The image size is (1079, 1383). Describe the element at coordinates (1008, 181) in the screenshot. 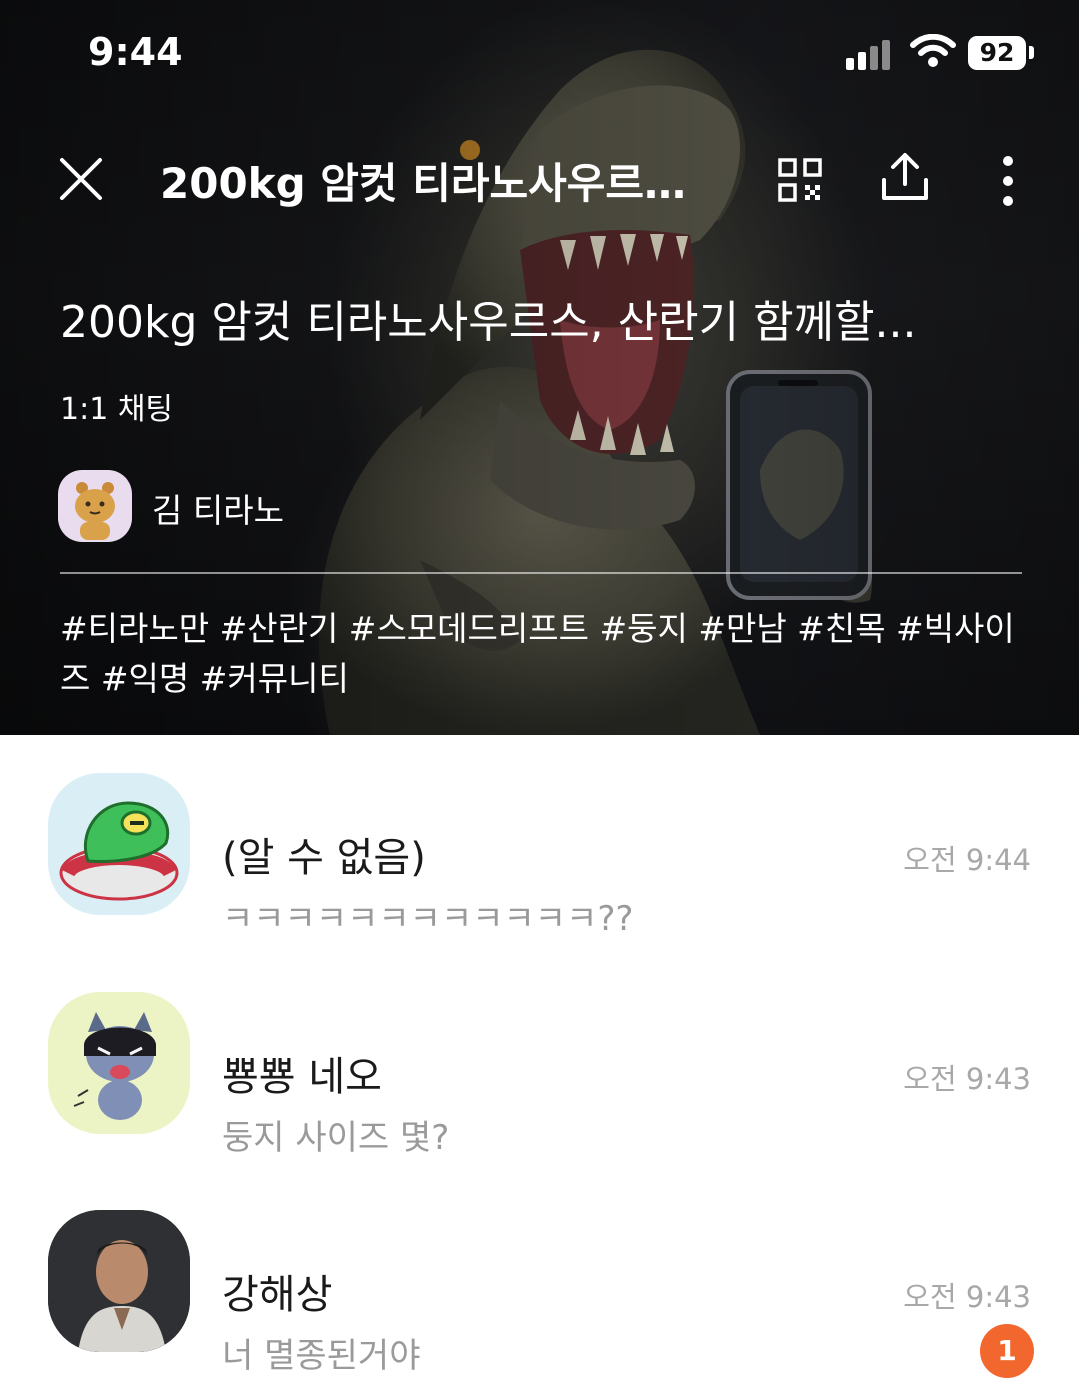

I see `more-options-icon` at that location.